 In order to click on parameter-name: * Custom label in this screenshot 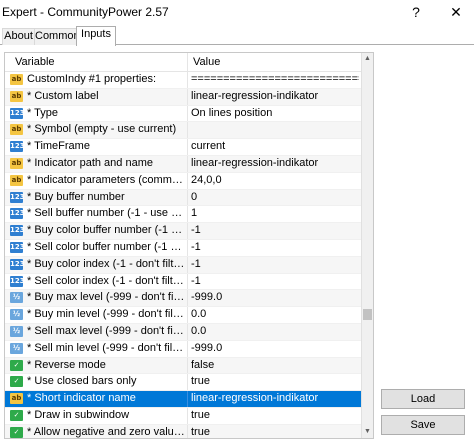, I will do `click(63, 95)`.